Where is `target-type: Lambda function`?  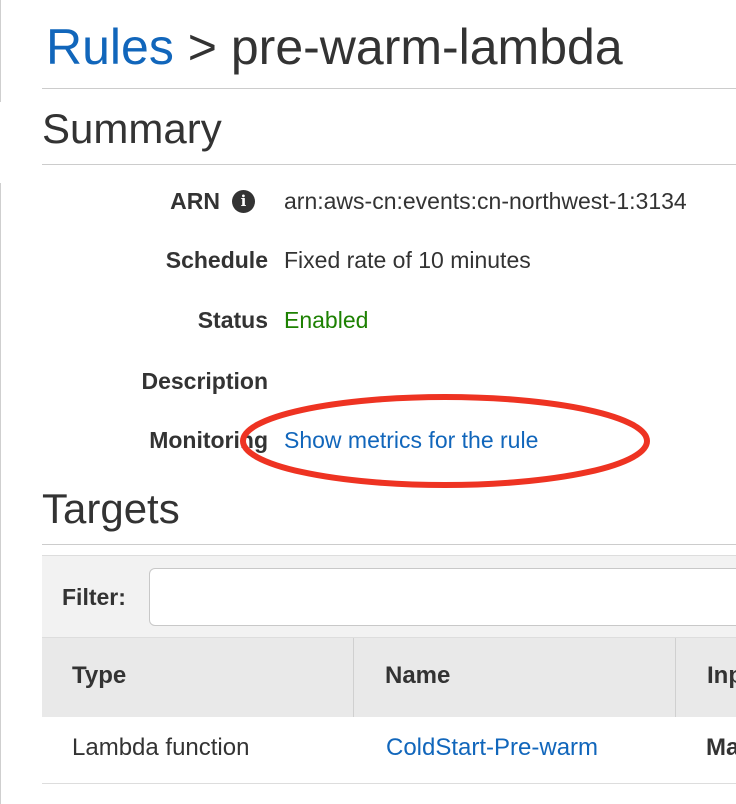
target-type: Lambda function is located at coordinates (161, 747).